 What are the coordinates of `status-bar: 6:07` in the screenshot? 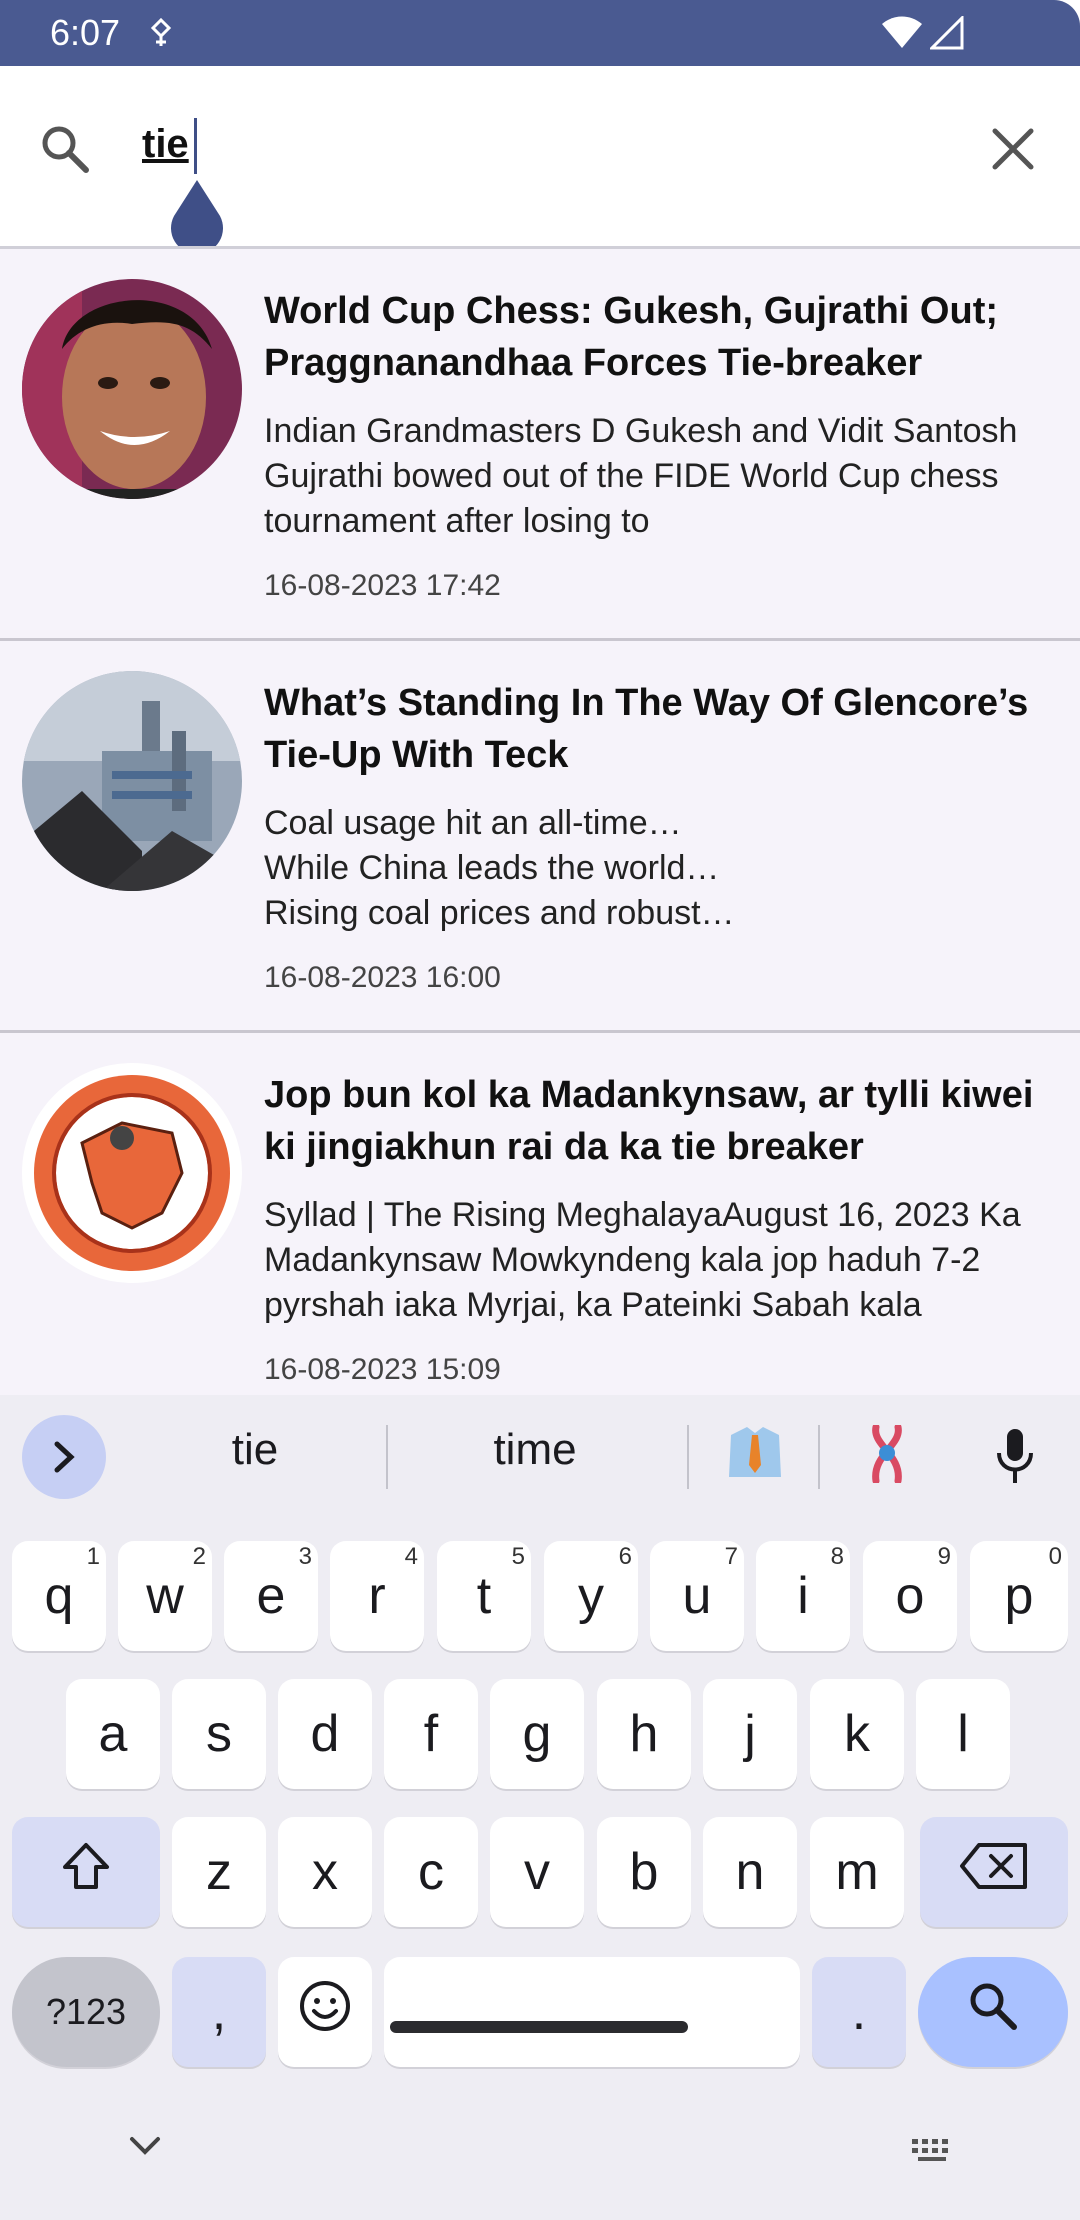 It's located at (540, 33).